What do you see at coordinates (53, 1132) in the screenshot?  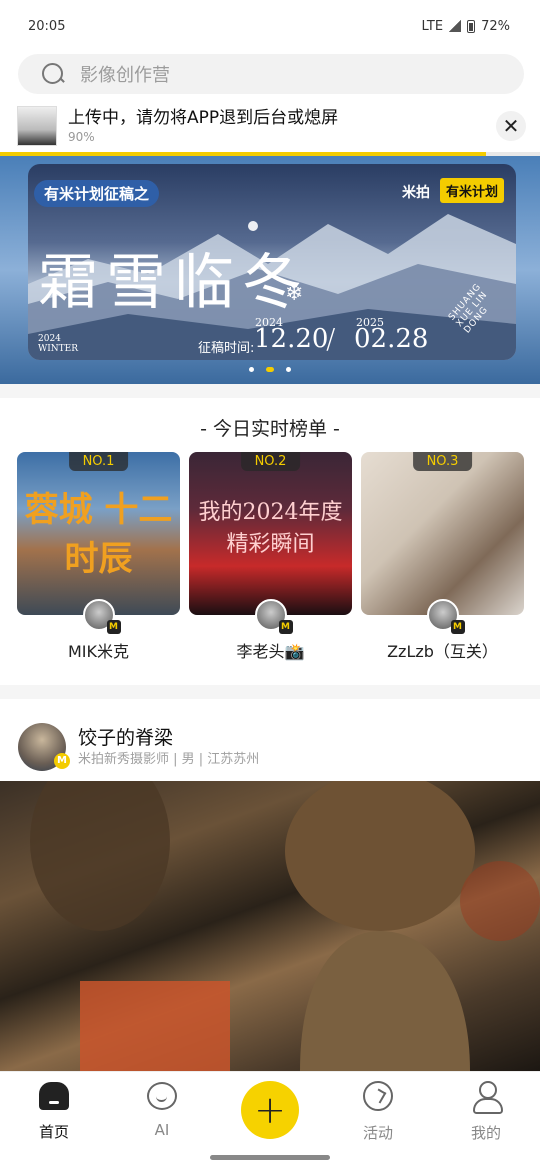 I see `tab-label: 首页` at bounding box center [53, 1132].